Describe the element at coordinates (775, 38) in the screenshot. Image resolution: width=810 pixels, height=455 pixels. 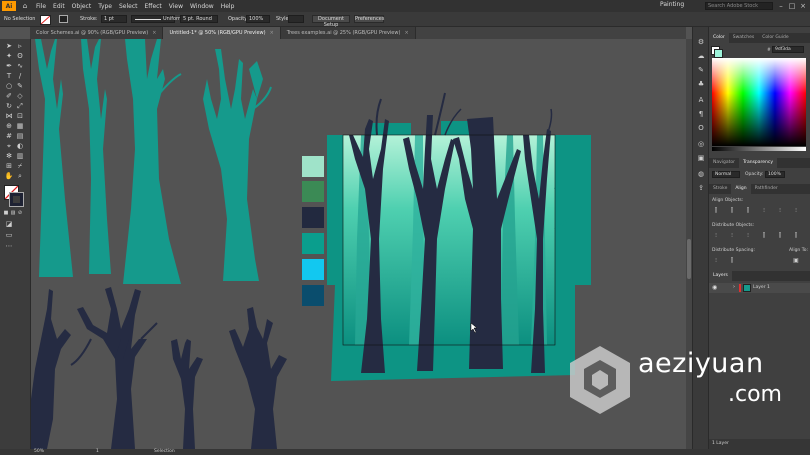
I see `tab-color-guide: Color Guide` at that location.